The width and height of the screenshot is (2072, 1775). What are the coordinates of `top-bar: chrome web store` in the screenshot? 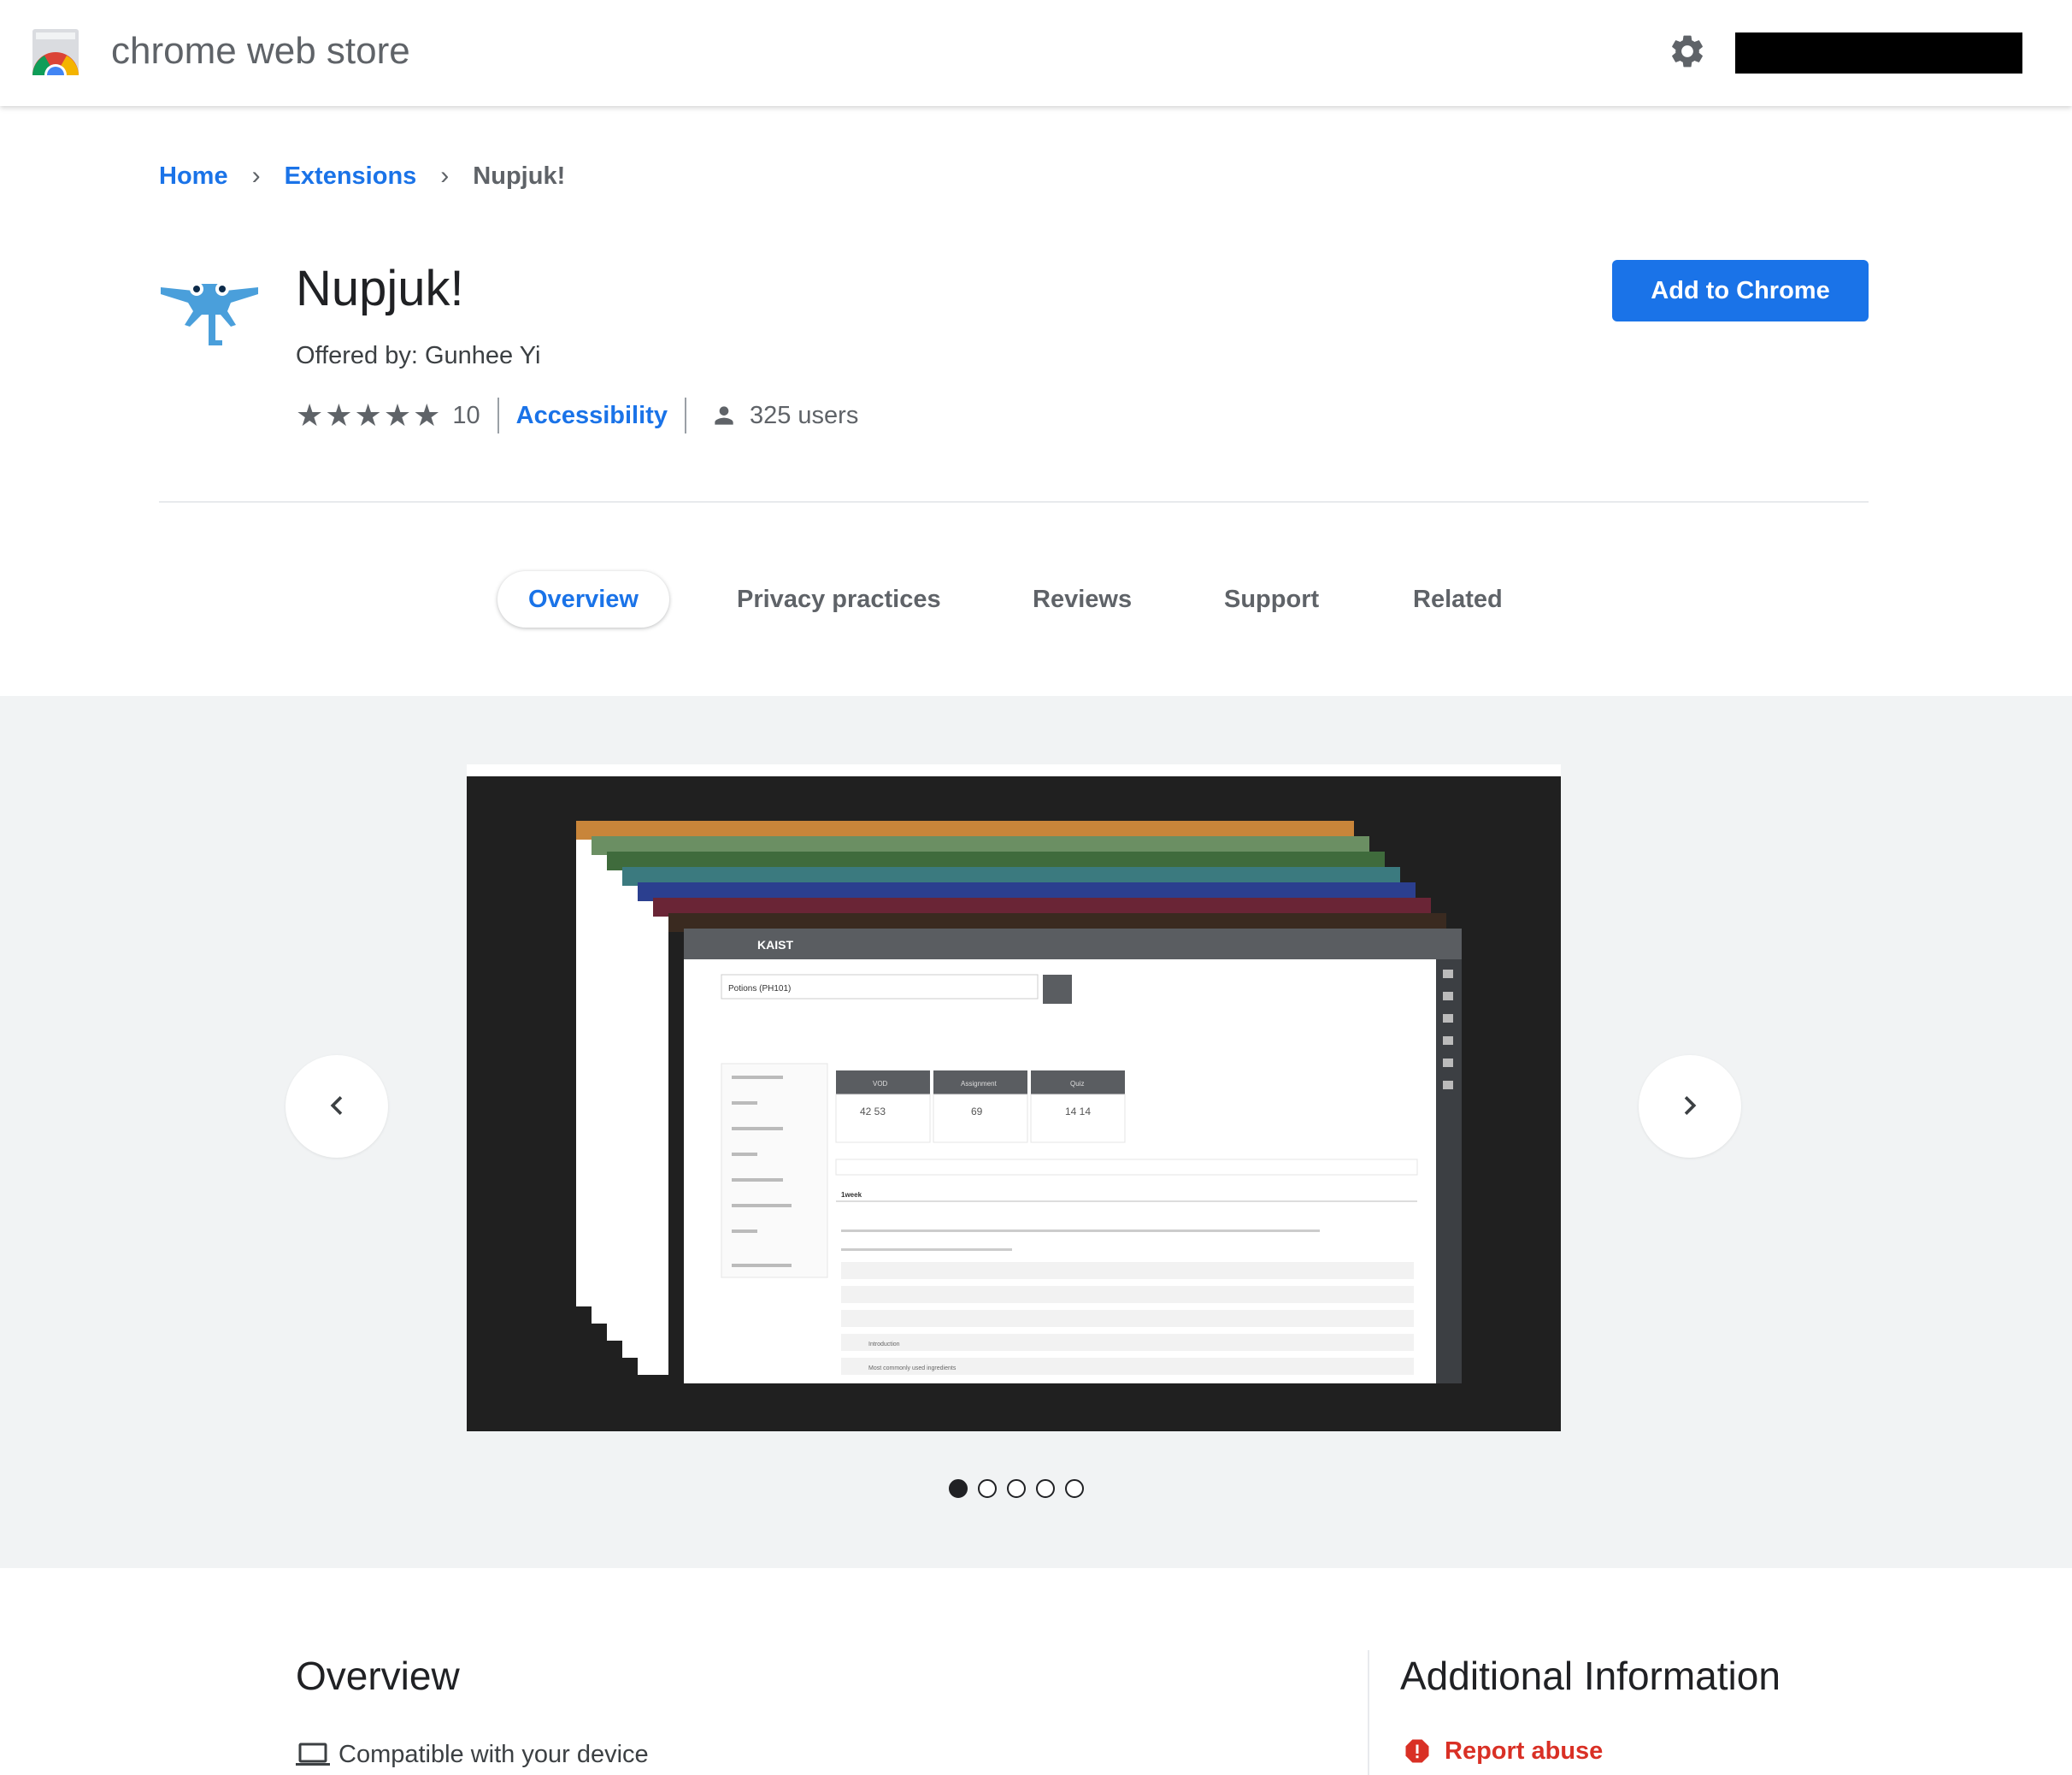 It's located at (1036, 53).